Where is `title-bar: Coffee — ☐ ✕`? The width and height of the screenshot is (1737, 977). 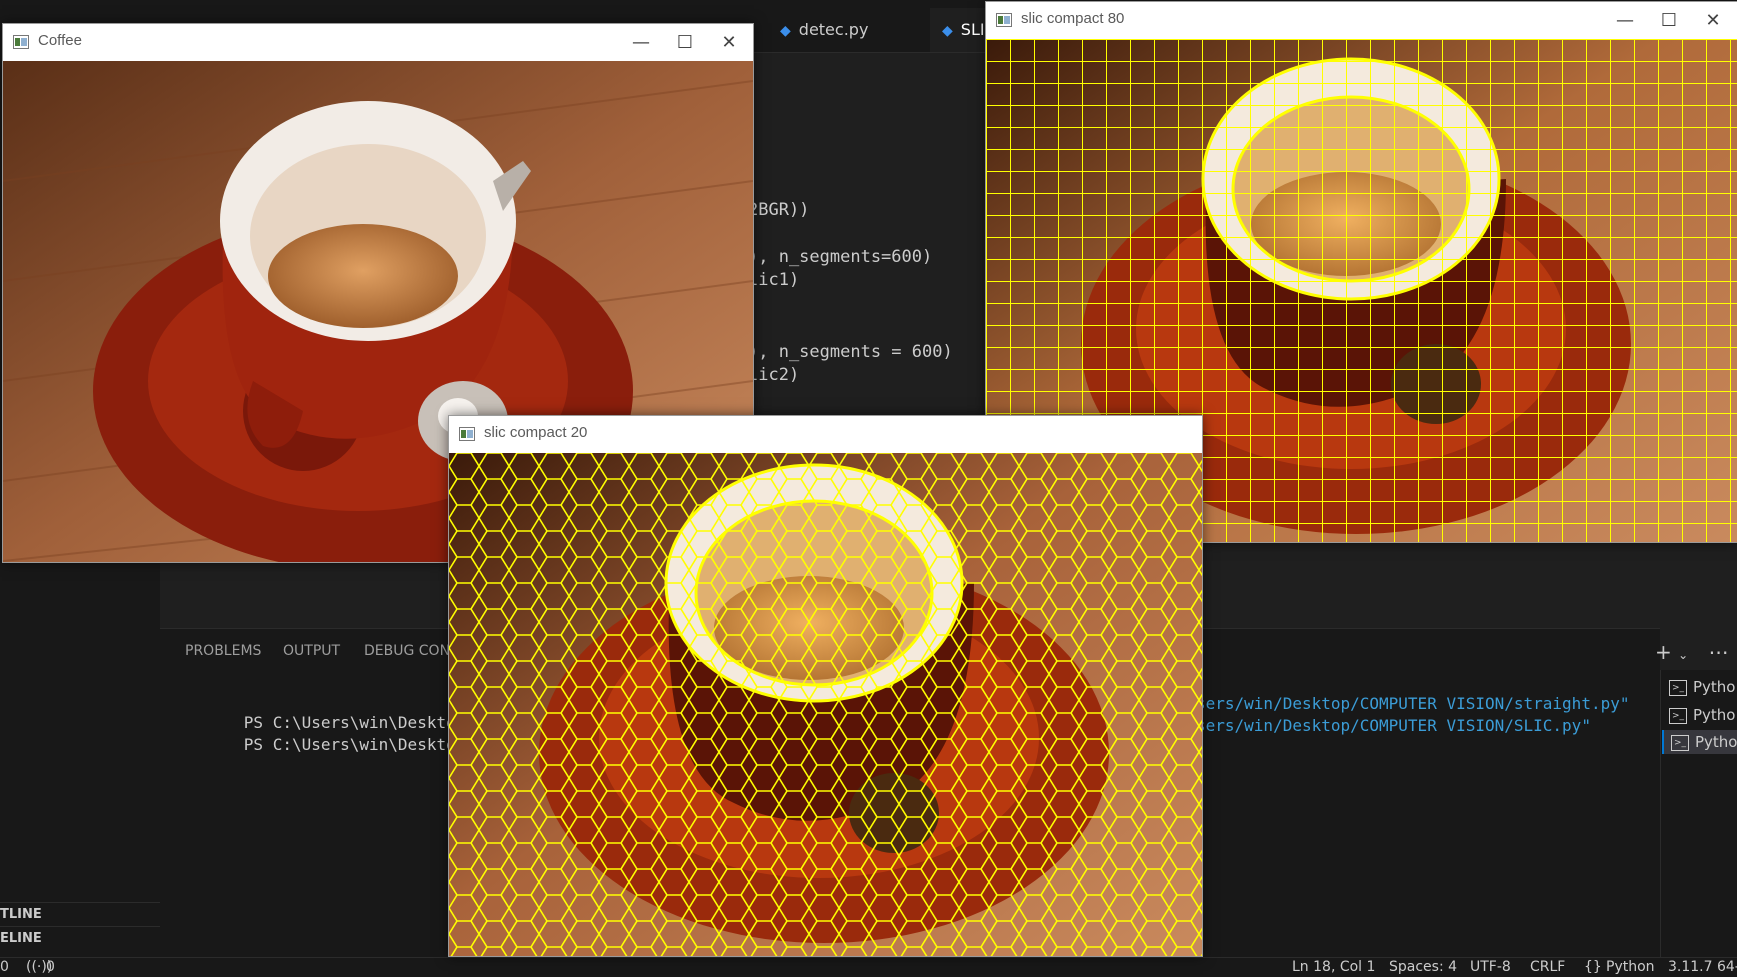 title-bar: Coffee — ☐ ✕ is located at coordinates (378, 42).